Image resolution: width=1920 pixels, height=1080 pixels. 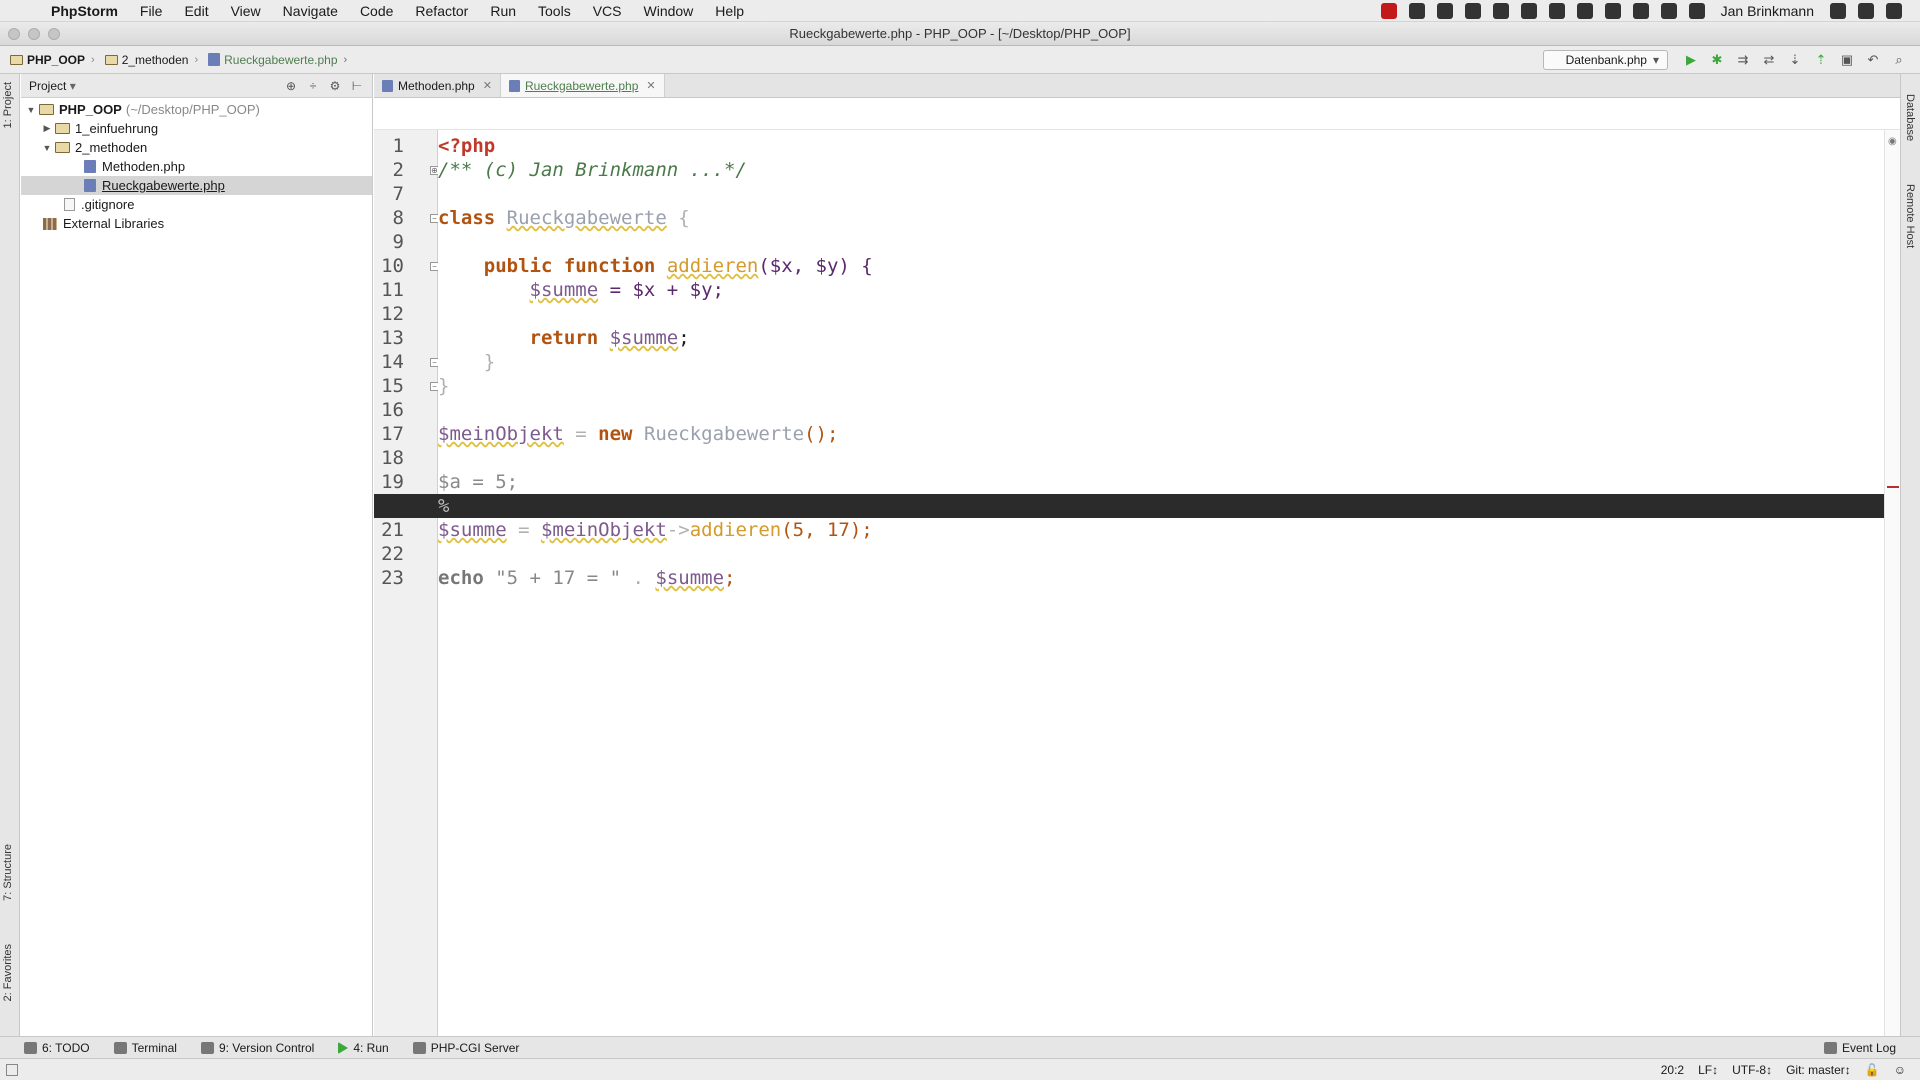 What do you see at coordinates (8, 972) in the screenshot?
I see `tab-favorites: 2: Favorites` at bounding box center [8, 972].